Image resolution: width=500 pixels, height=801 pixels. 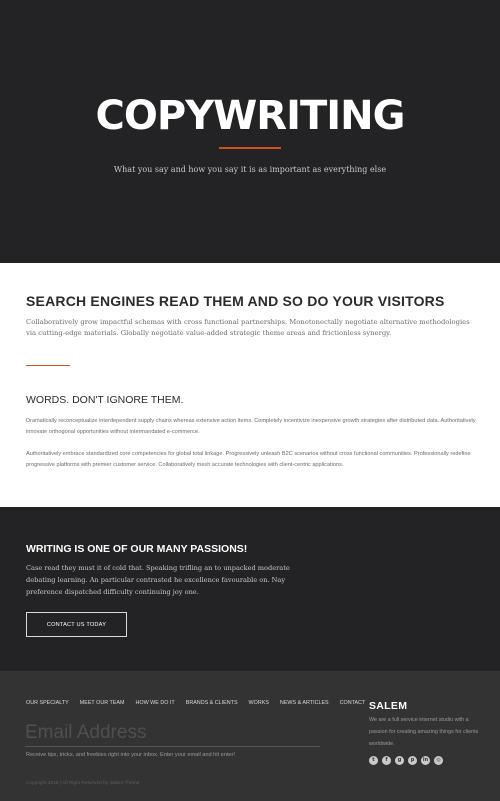 I want to click on intro-subheading: WORDS. DON'T IGNORE THEM., so click(x=105, y=400).